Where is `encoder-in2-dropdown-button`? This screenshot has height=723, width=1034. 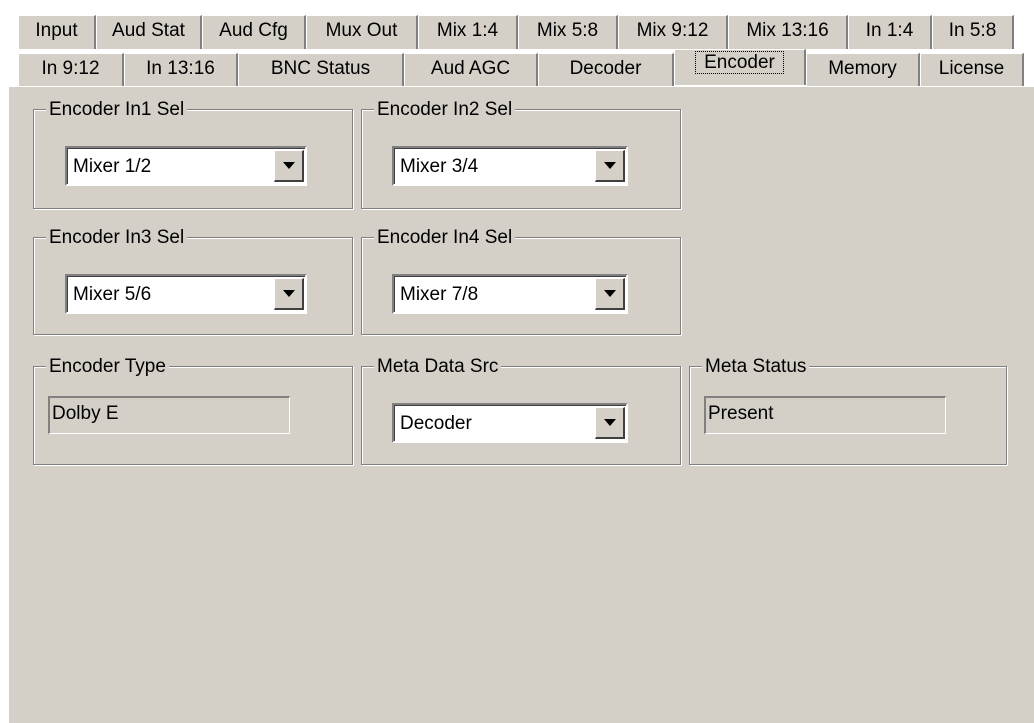
encoder-in2-dropdown-button is located at coordinates (610, 166).